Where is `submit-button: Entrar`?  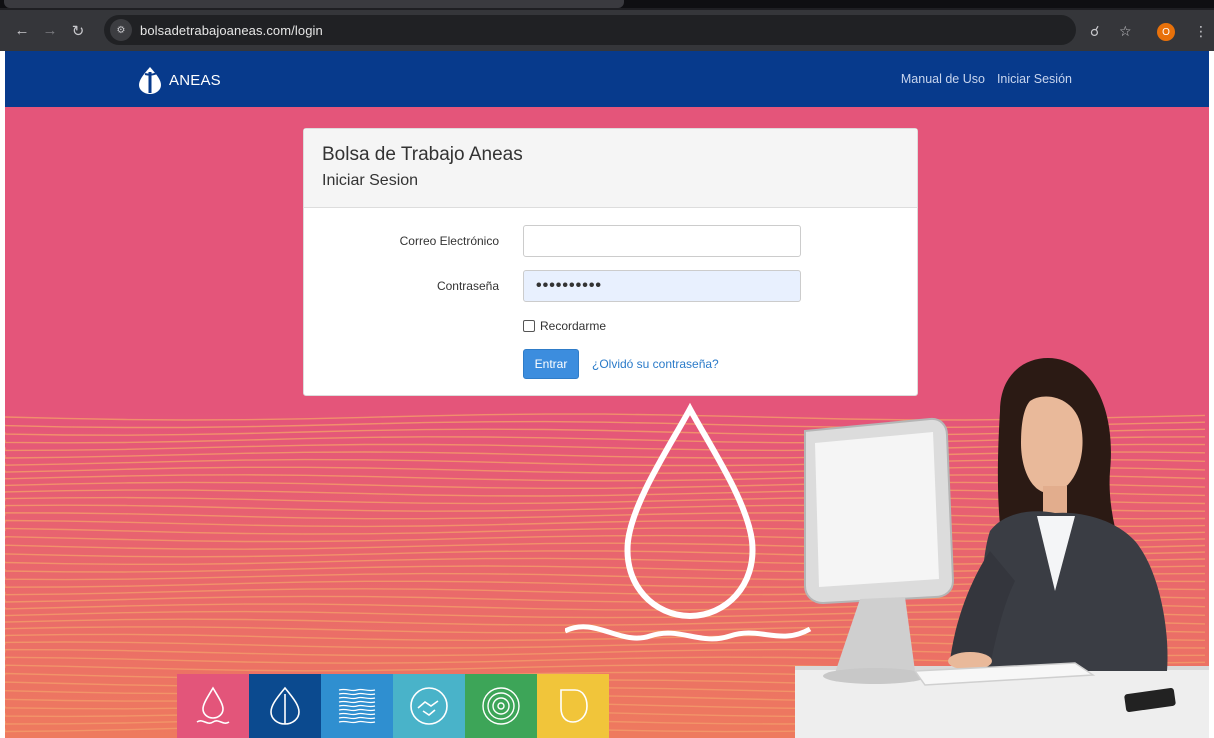 submit-button: Entrar is located at coordinates (551, 364).